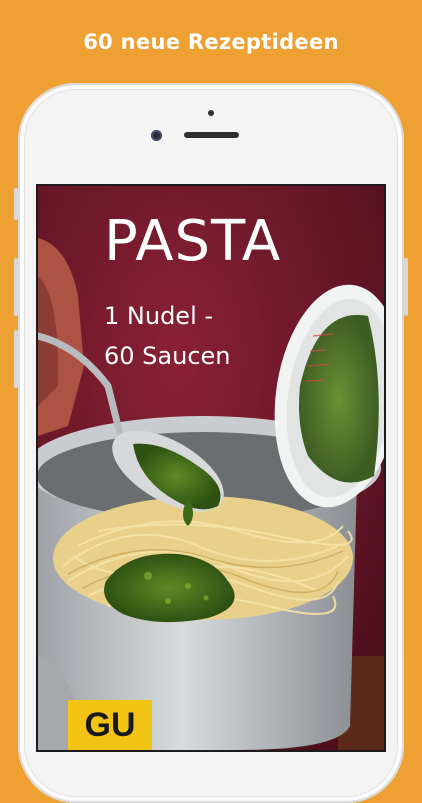 This screenshot has height=803, width=422. I want to click on camera-icon, so click(156, 135).